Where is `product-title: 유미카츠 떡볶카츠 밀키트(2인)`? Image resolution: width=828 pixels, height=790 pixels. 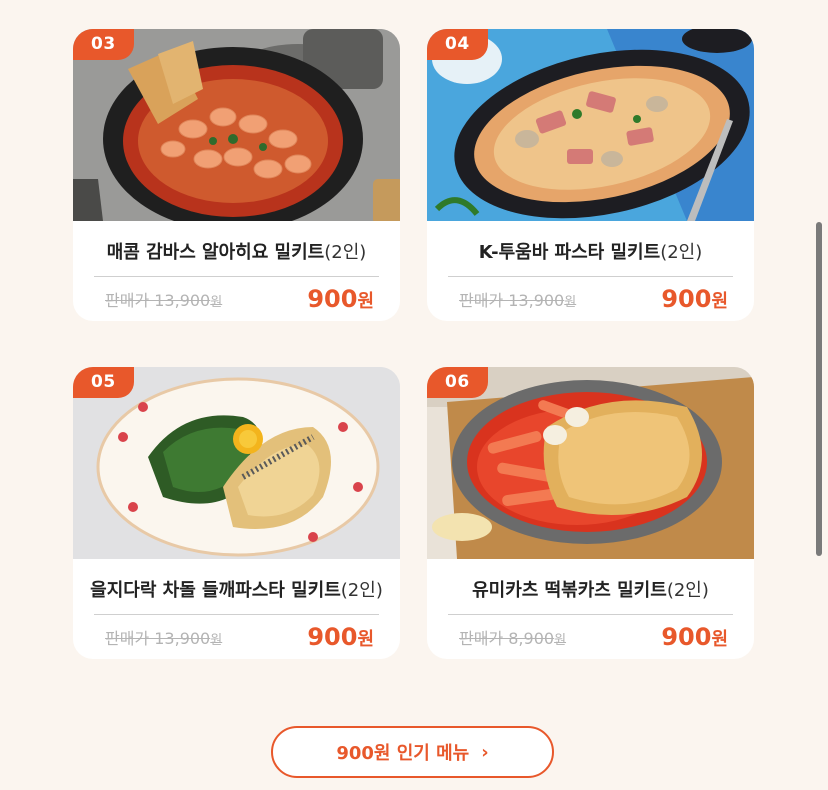
product-title: 유미카츠 떡볶카츠 밀키트(2인) is located at coordinates (590, 591).